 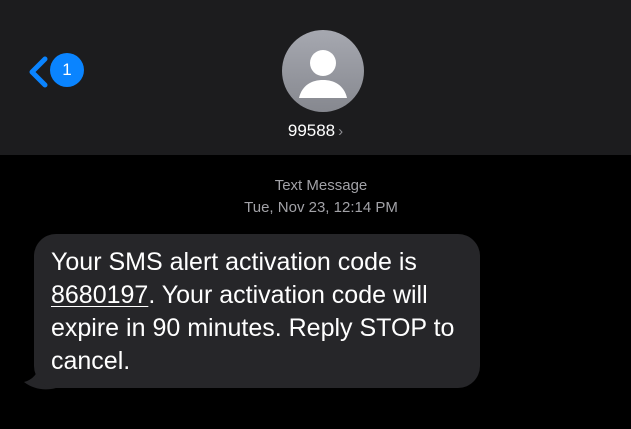 What do you see at coordinates (99, 295) in the screenshot?
I see `activation-code-link: 8680197` at bounding box center [99, 295].